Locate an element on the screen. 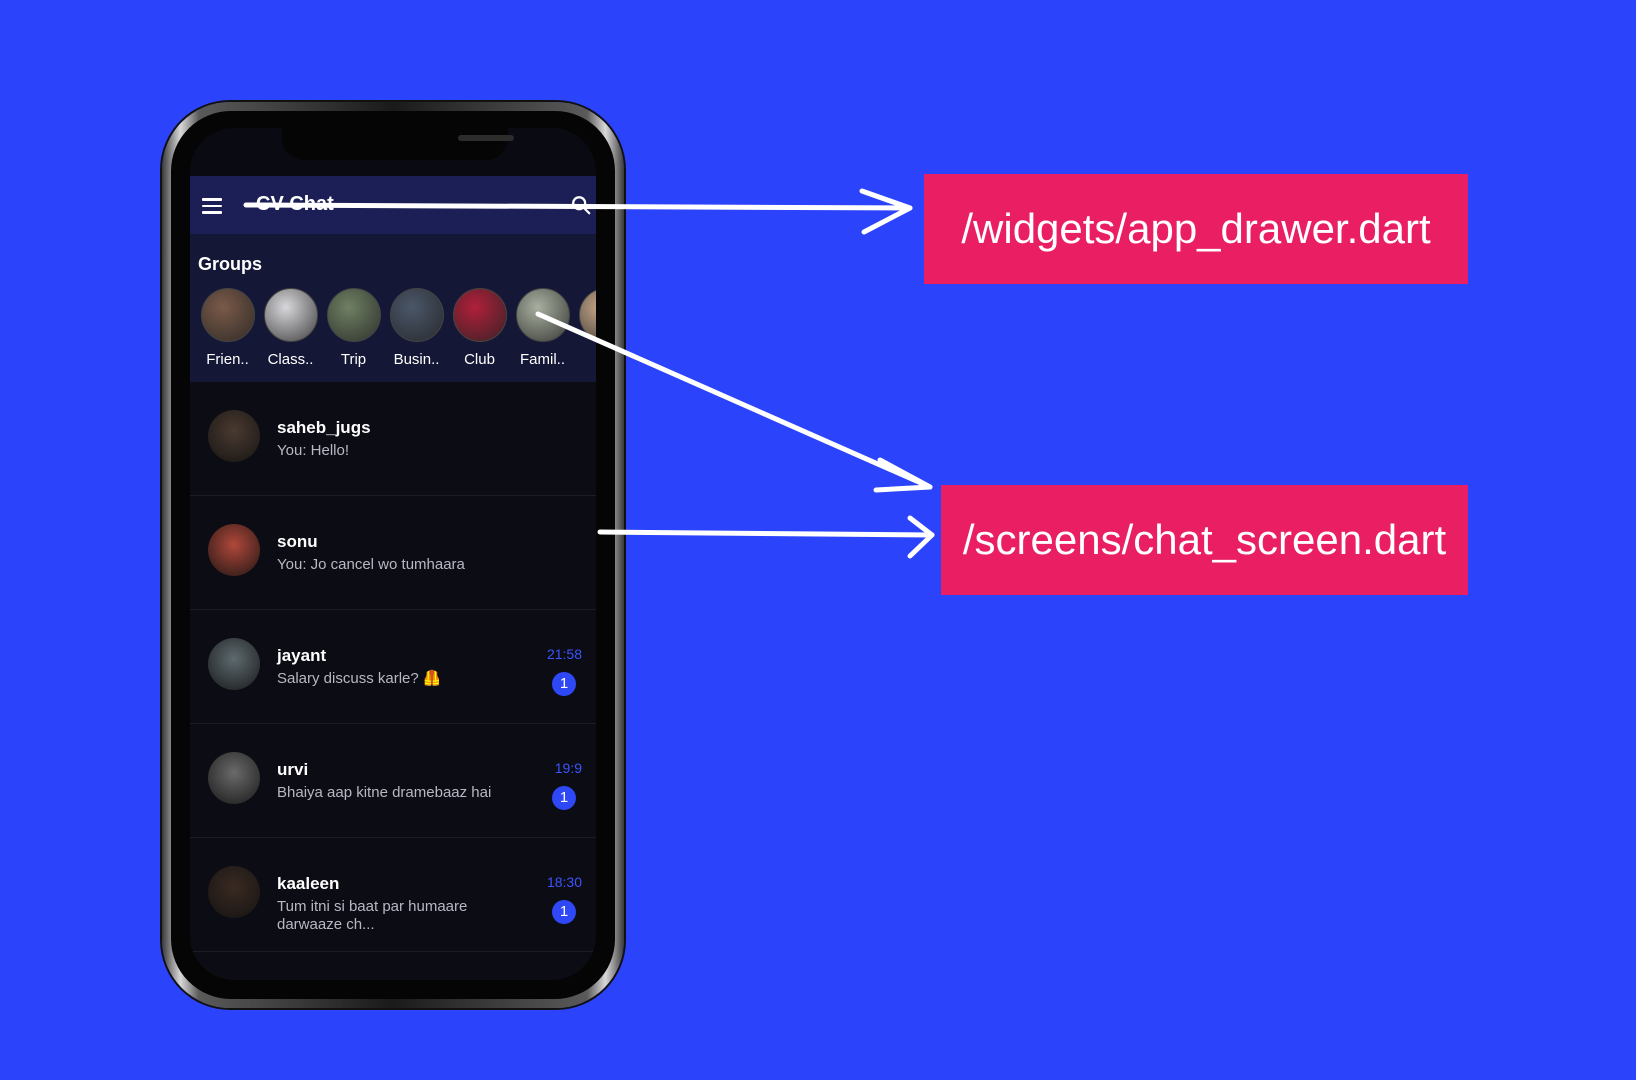  group-list: Frien.. Class.. Trip Busin.. Club Famil.. Fri is located at coordinates (396, 328).